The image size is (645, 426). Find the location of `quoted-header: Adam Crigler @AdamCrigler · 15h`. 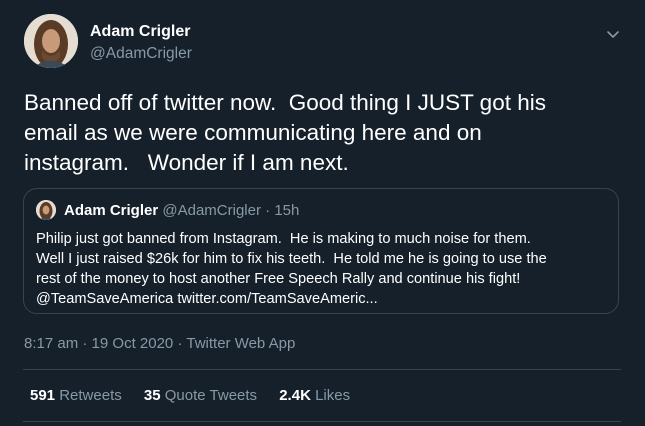

quoted-header: Adam Crigler @AdamCrigler · 15h is located at coordinates (181, 210).